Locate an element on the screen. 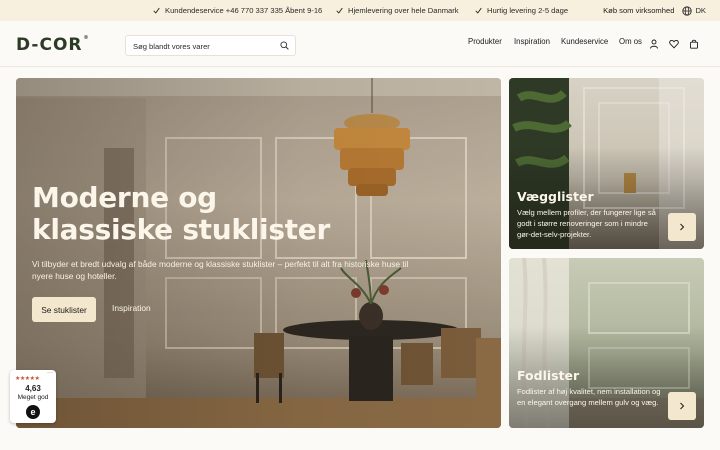 The image size is (720, 450). logo-text: D-COR is located at coordinates (49, 45).